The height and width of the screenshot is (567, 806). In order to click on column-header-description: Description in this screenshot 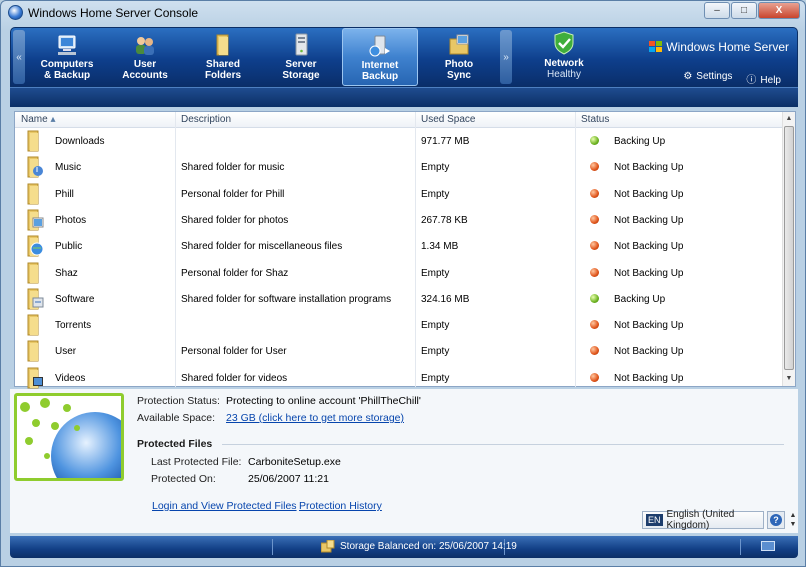, I will do `click(206, 119)`.